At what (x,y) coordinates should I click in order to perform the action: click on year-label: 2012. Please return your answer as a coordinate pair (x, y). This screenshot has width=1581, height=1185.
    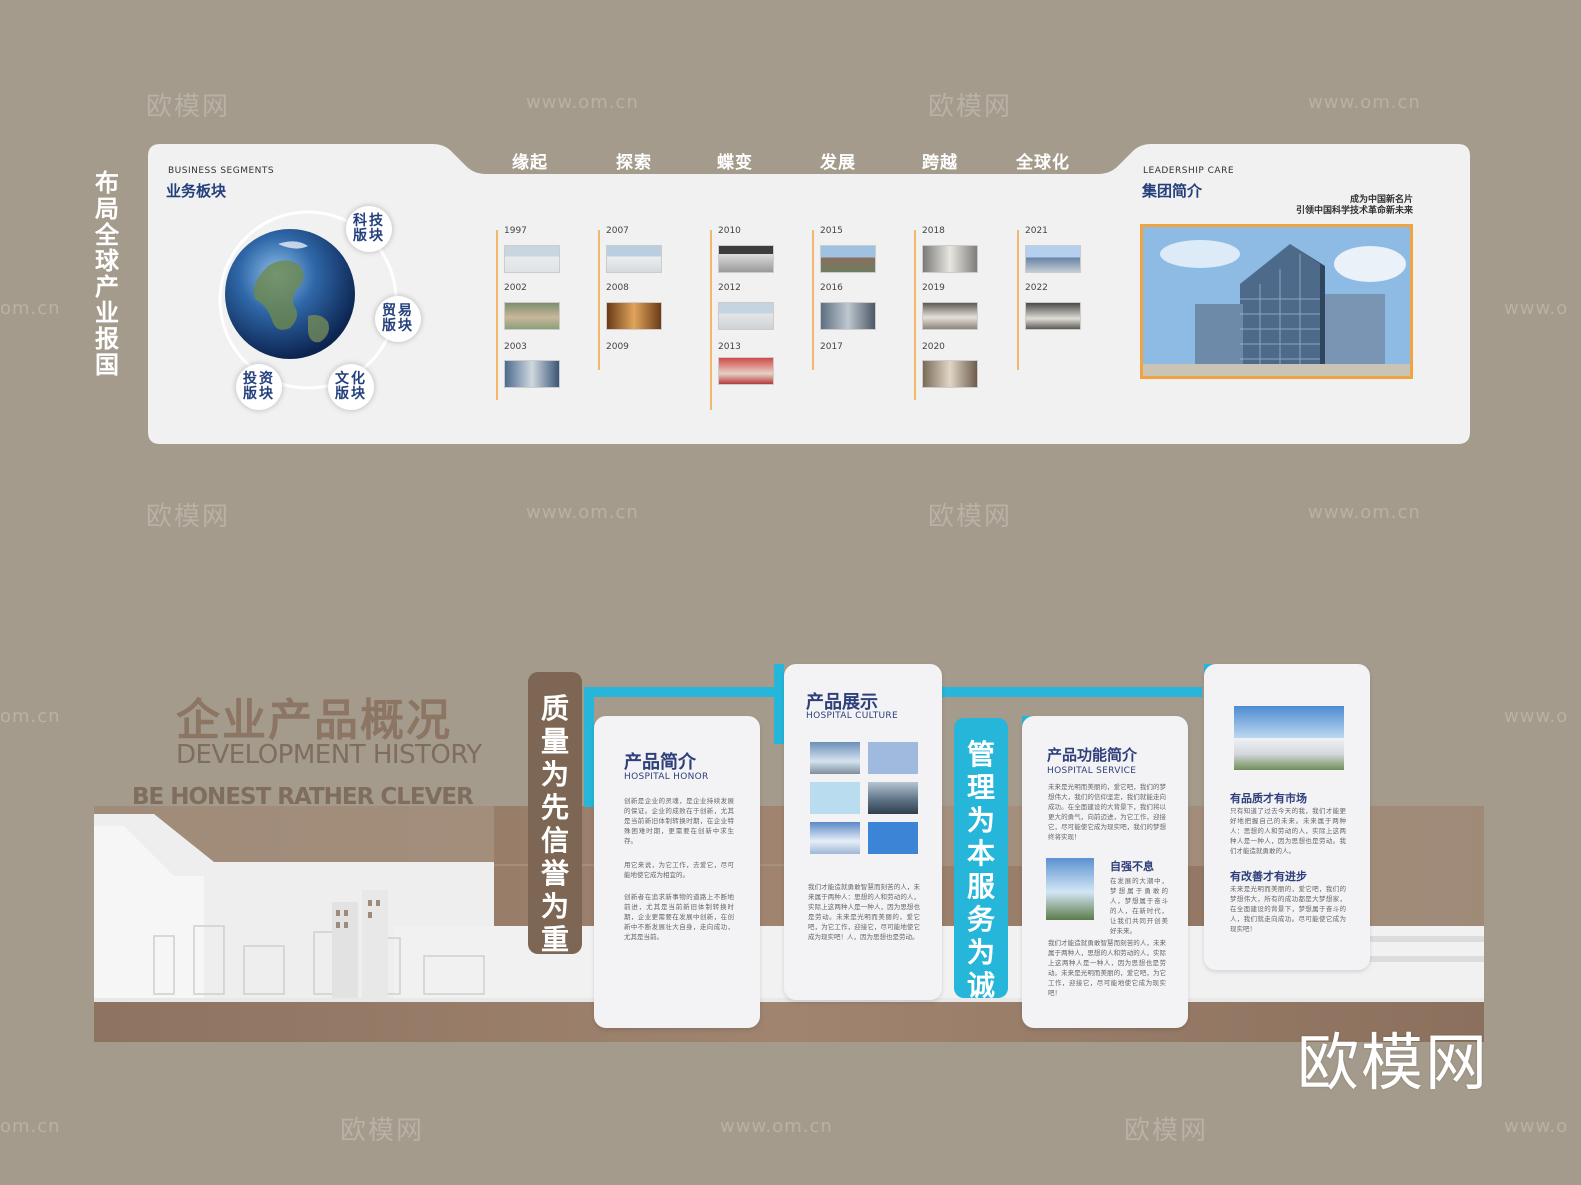
    Looking at the image, I should click on (729, 288).